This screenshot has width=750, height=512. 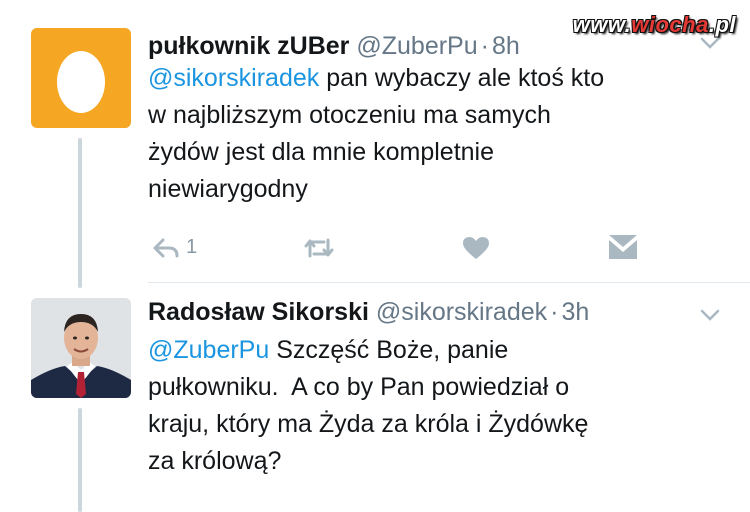 I want to click on direct-message-button, so click(x=623, y=247).